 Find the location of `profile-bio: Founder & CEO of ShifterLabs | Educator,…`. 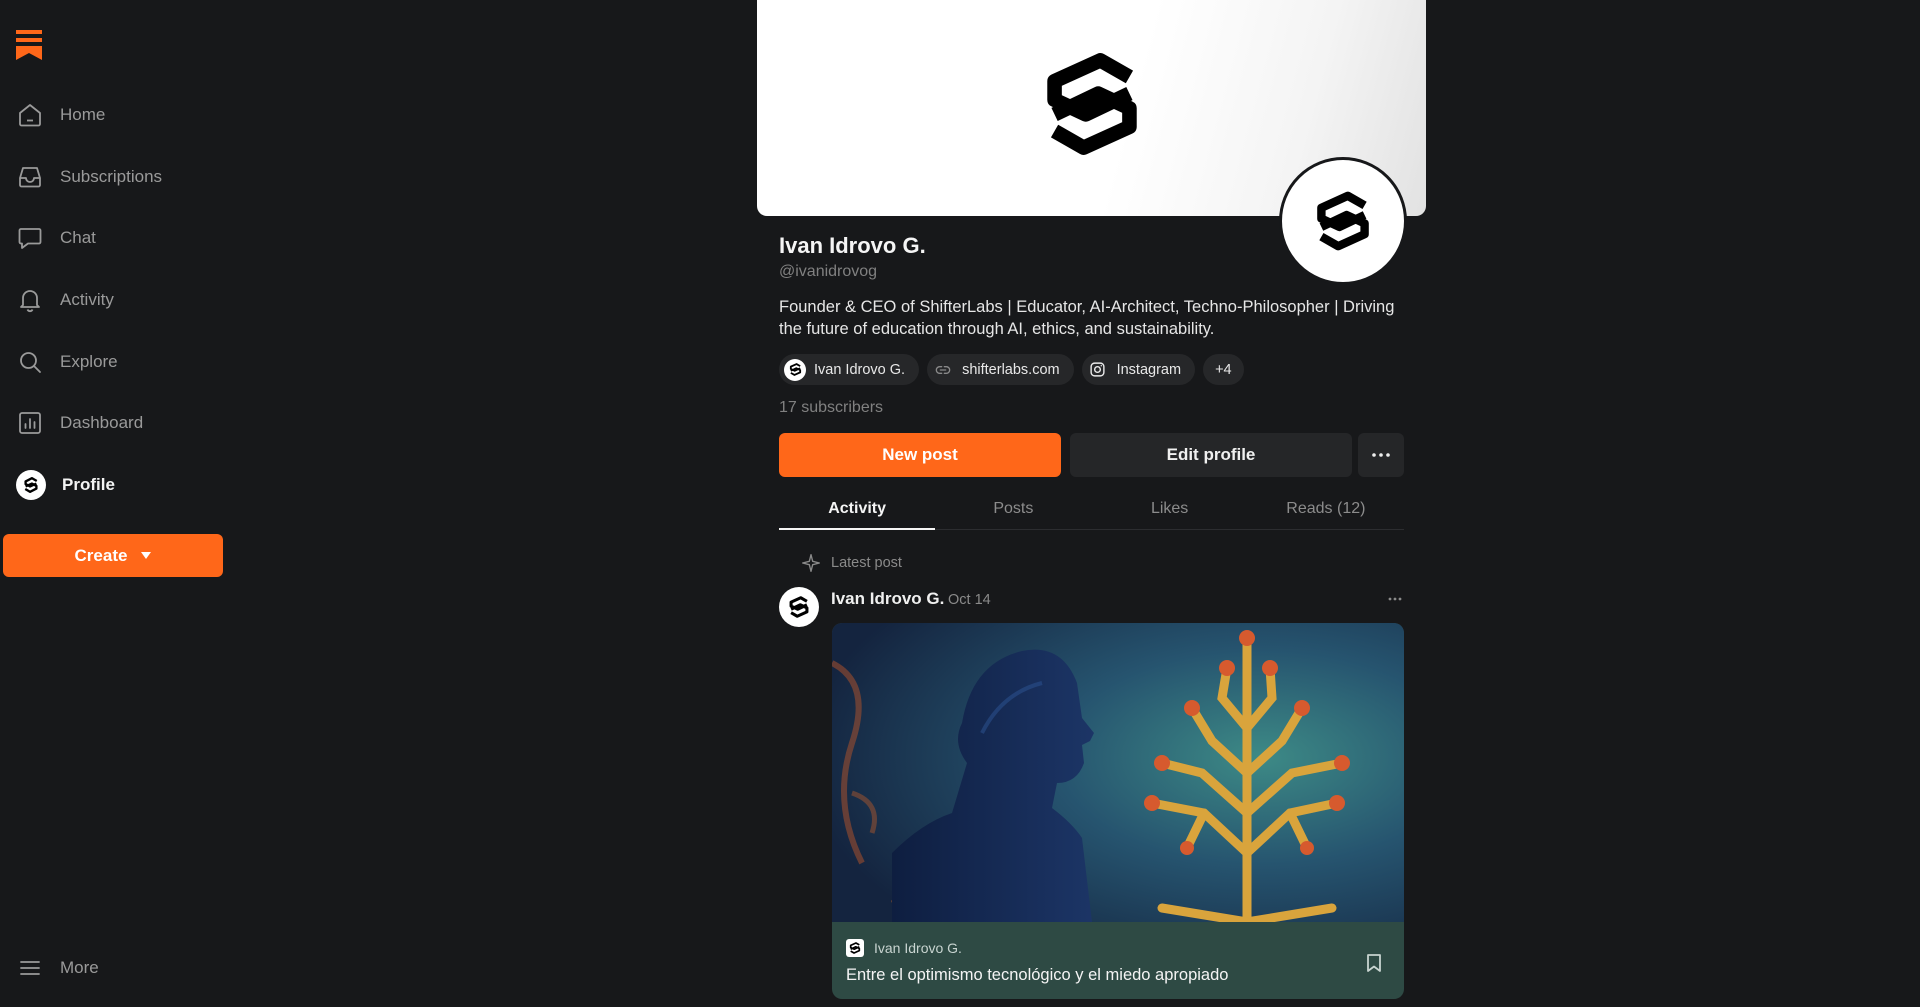

profile-bio: Founder & CEO of ShifterLabs | Educator,… is located at coordinates (1087, 318).